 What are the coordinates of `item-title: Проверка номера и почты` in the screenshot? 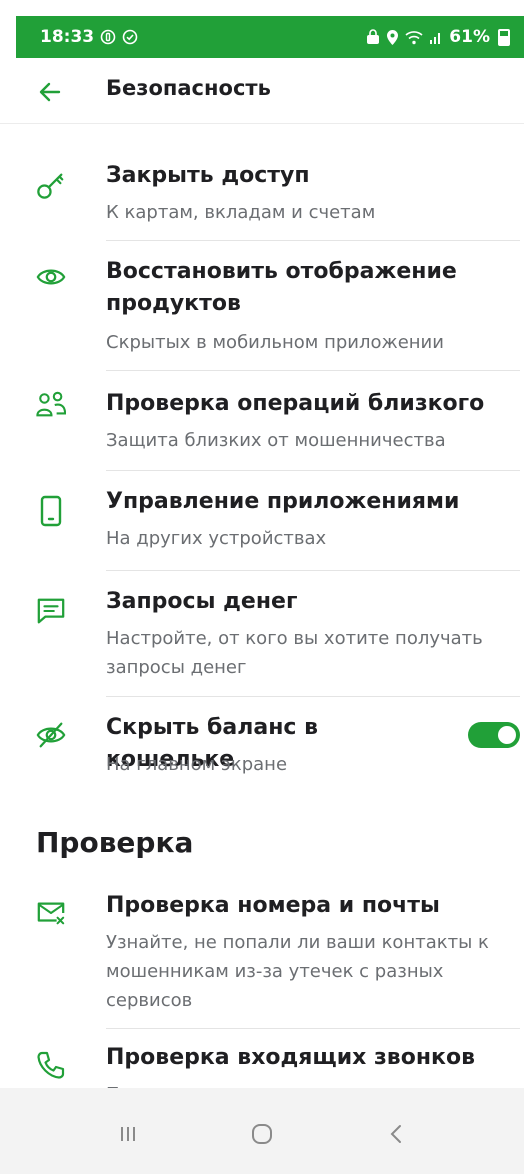 It's located at (273, 905).